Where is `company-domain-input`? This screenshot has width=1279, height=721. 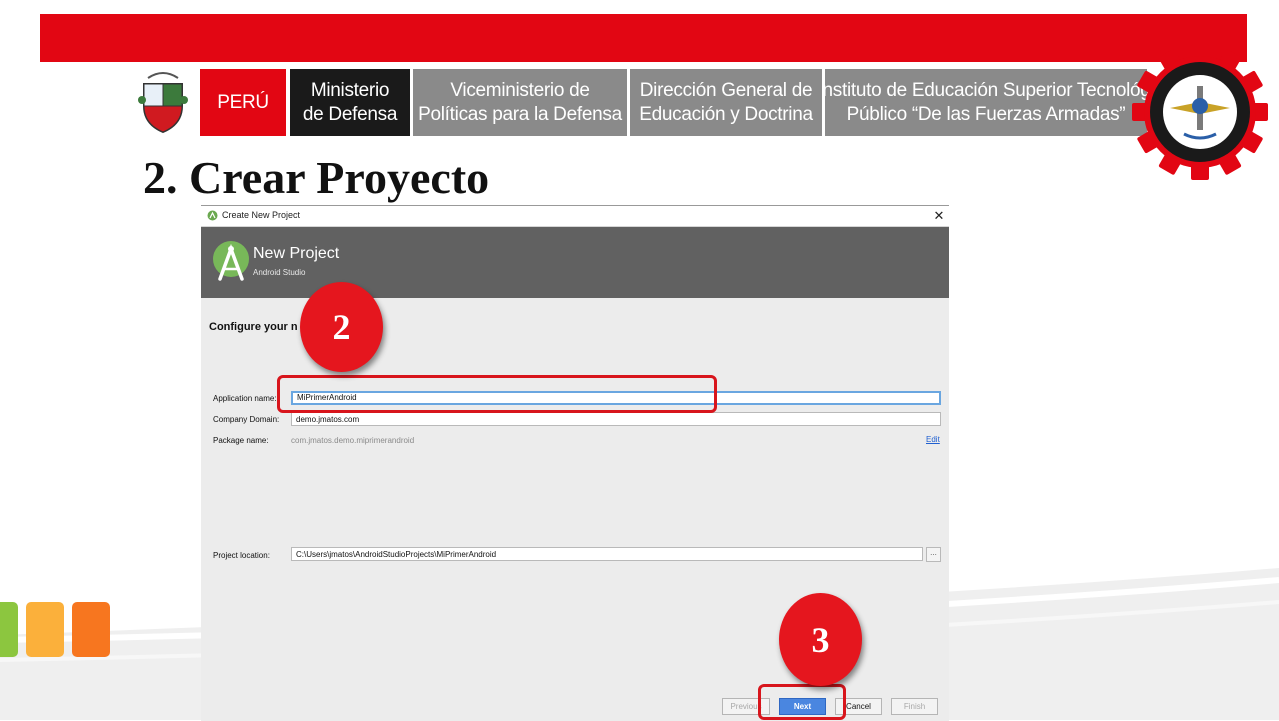 company-domain-input is located at coordinates (616, 419).